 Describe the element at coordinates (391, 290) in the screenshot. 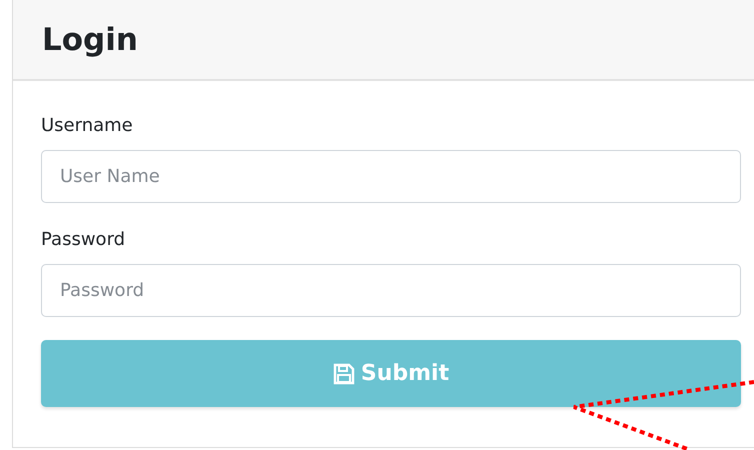

I see `password-field: Password` at that location.